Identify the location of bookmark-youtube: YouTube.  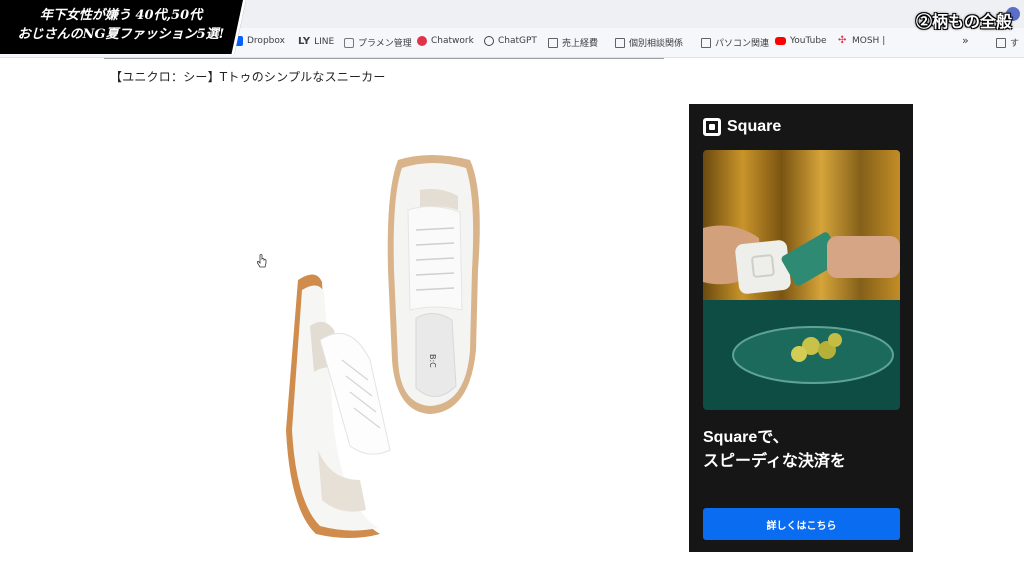
(801, 41).